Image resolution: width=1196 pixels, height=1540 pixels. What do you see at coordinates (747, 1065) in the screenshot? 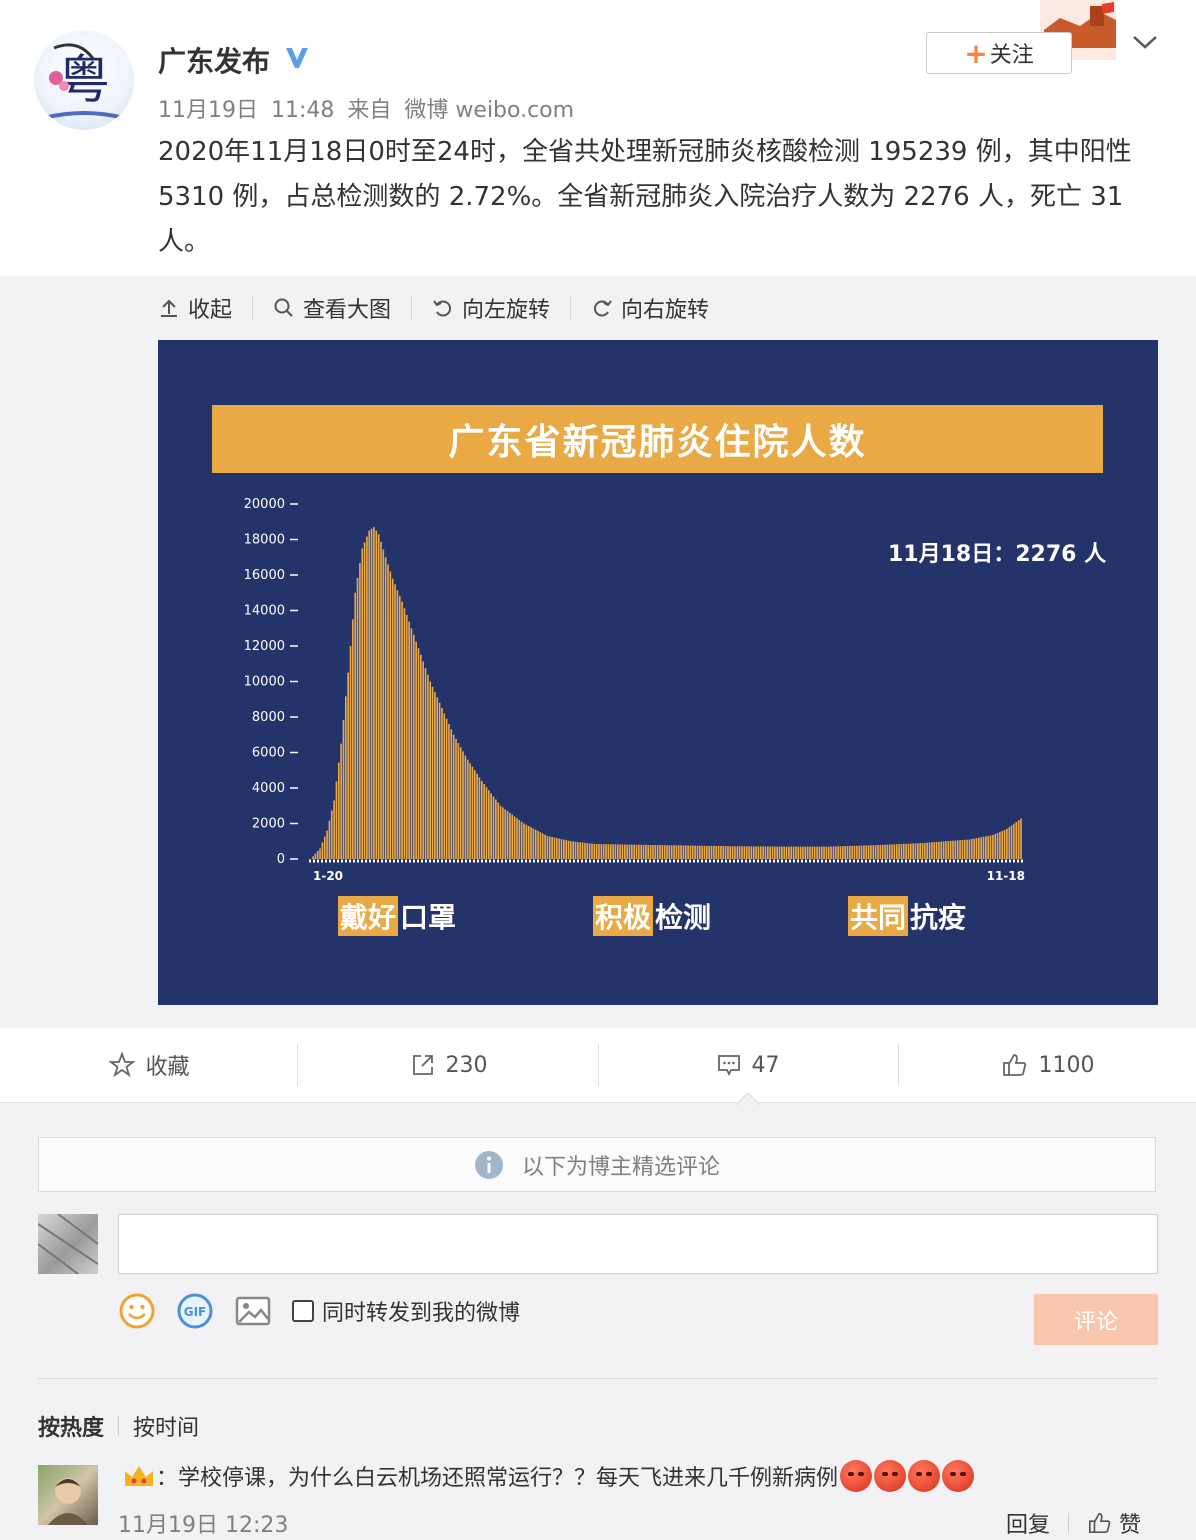
I see `comment-button: 47` at bounding box center [747, 1065].